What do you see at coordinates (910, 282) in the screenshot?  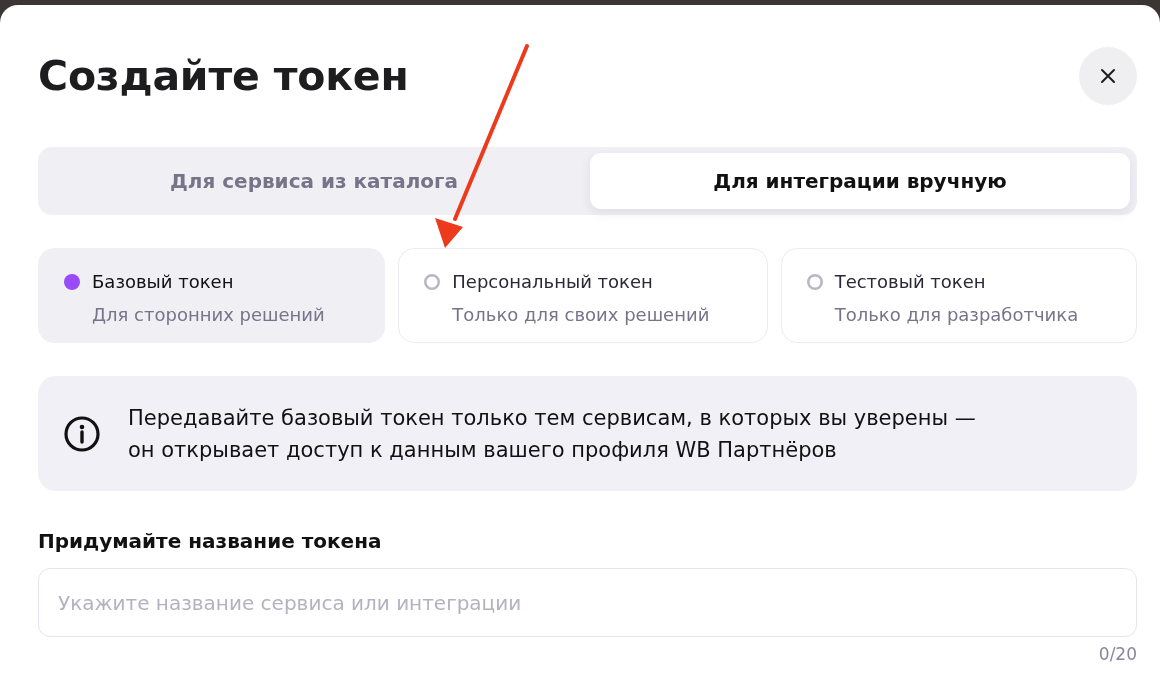 I see `token-type-title: Тестовый токен` at bounding box center [910, 282].